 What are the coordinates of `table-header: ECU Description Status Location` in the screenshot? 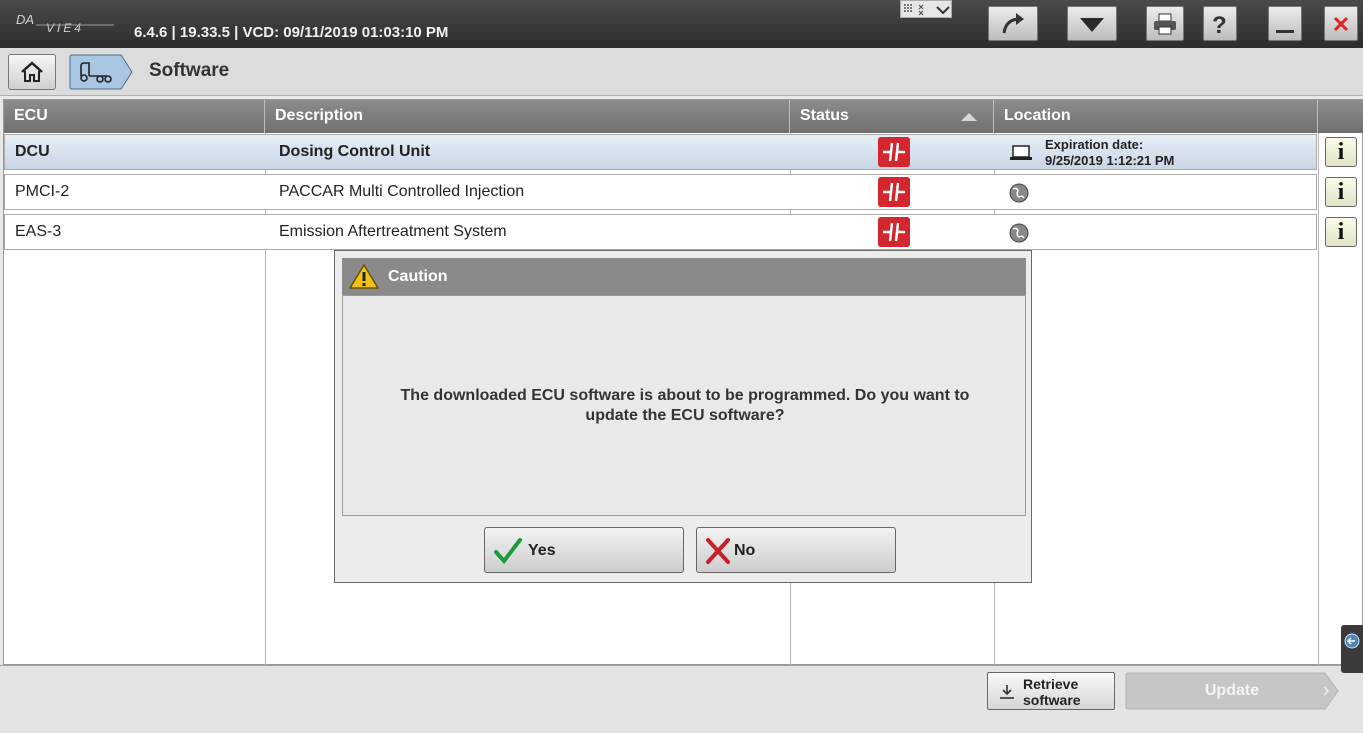 It's located at (683, 116).